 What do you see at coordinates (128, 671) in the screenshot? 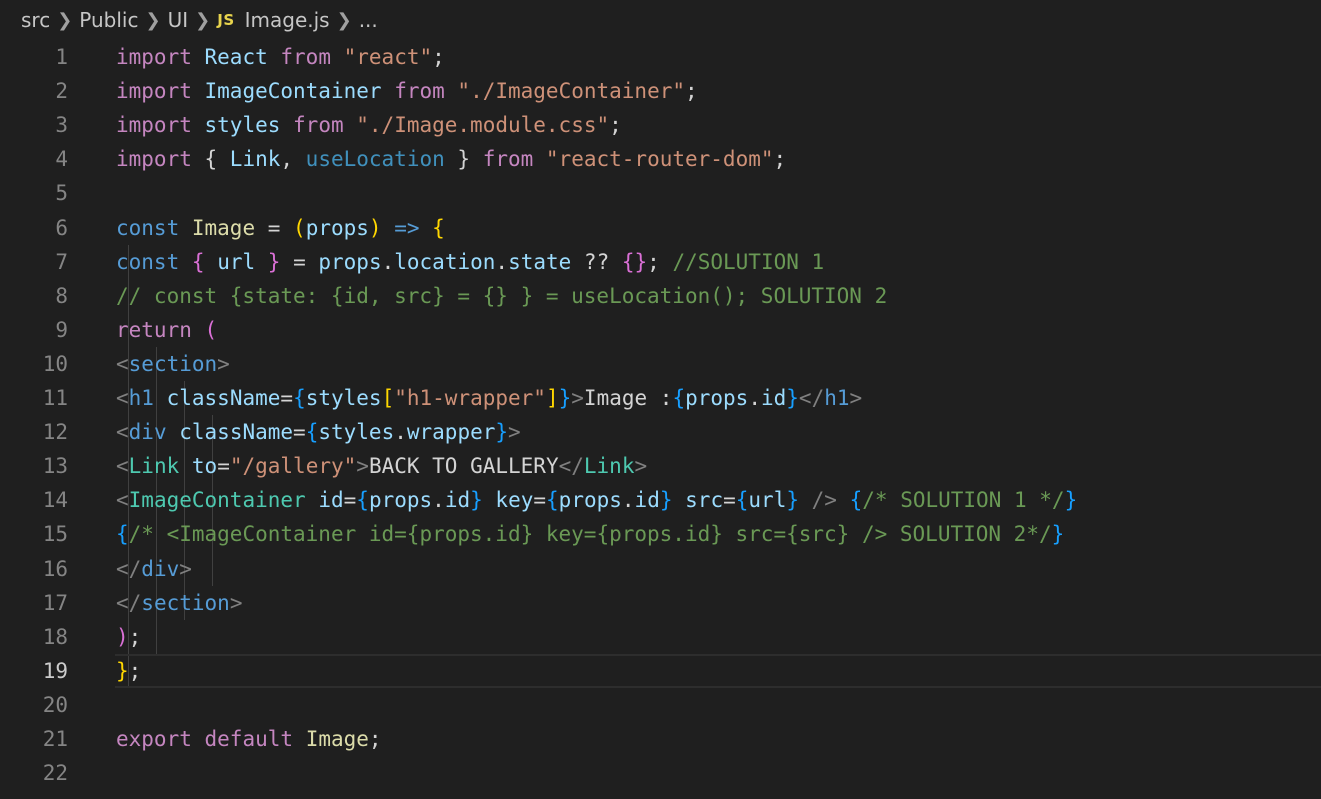
I see `code-line: };` at bounding box center [128, 671].